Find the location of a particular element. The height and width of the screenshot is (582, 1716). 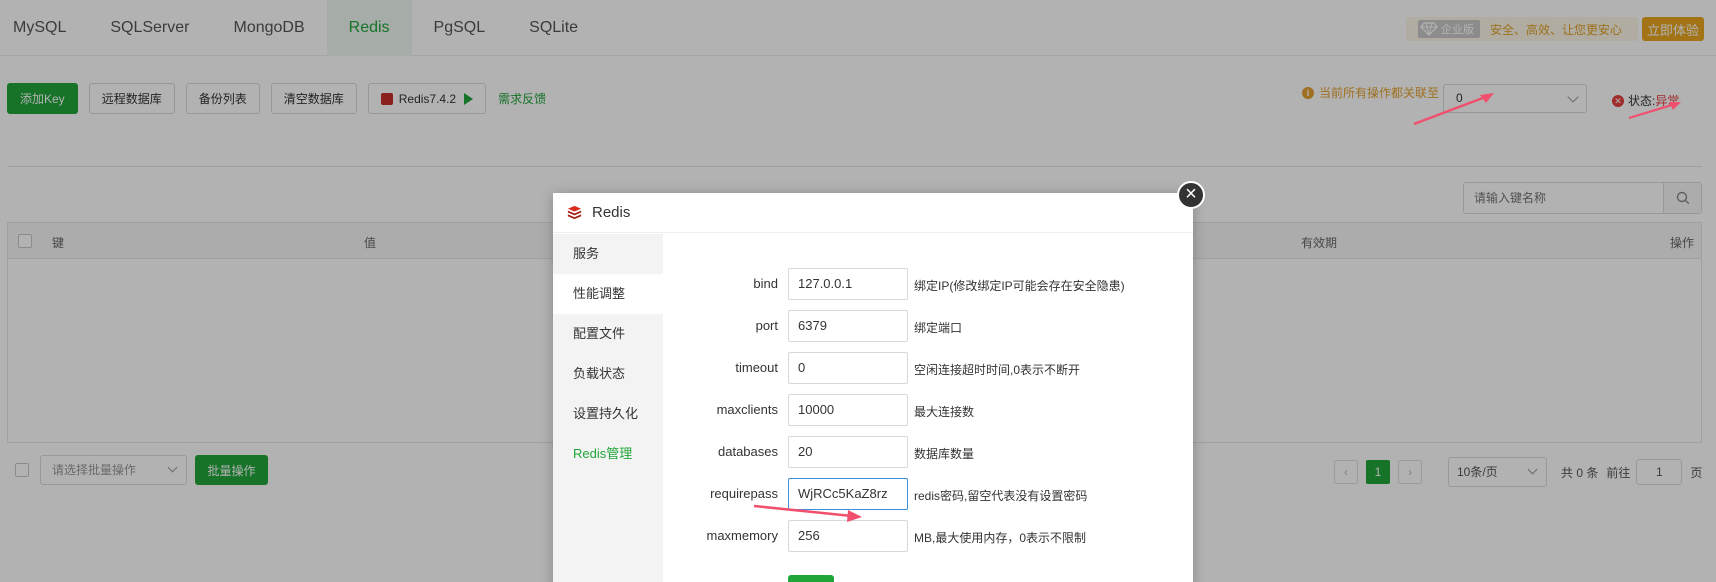

field-label: timeout is located at coordinates (756, 367).